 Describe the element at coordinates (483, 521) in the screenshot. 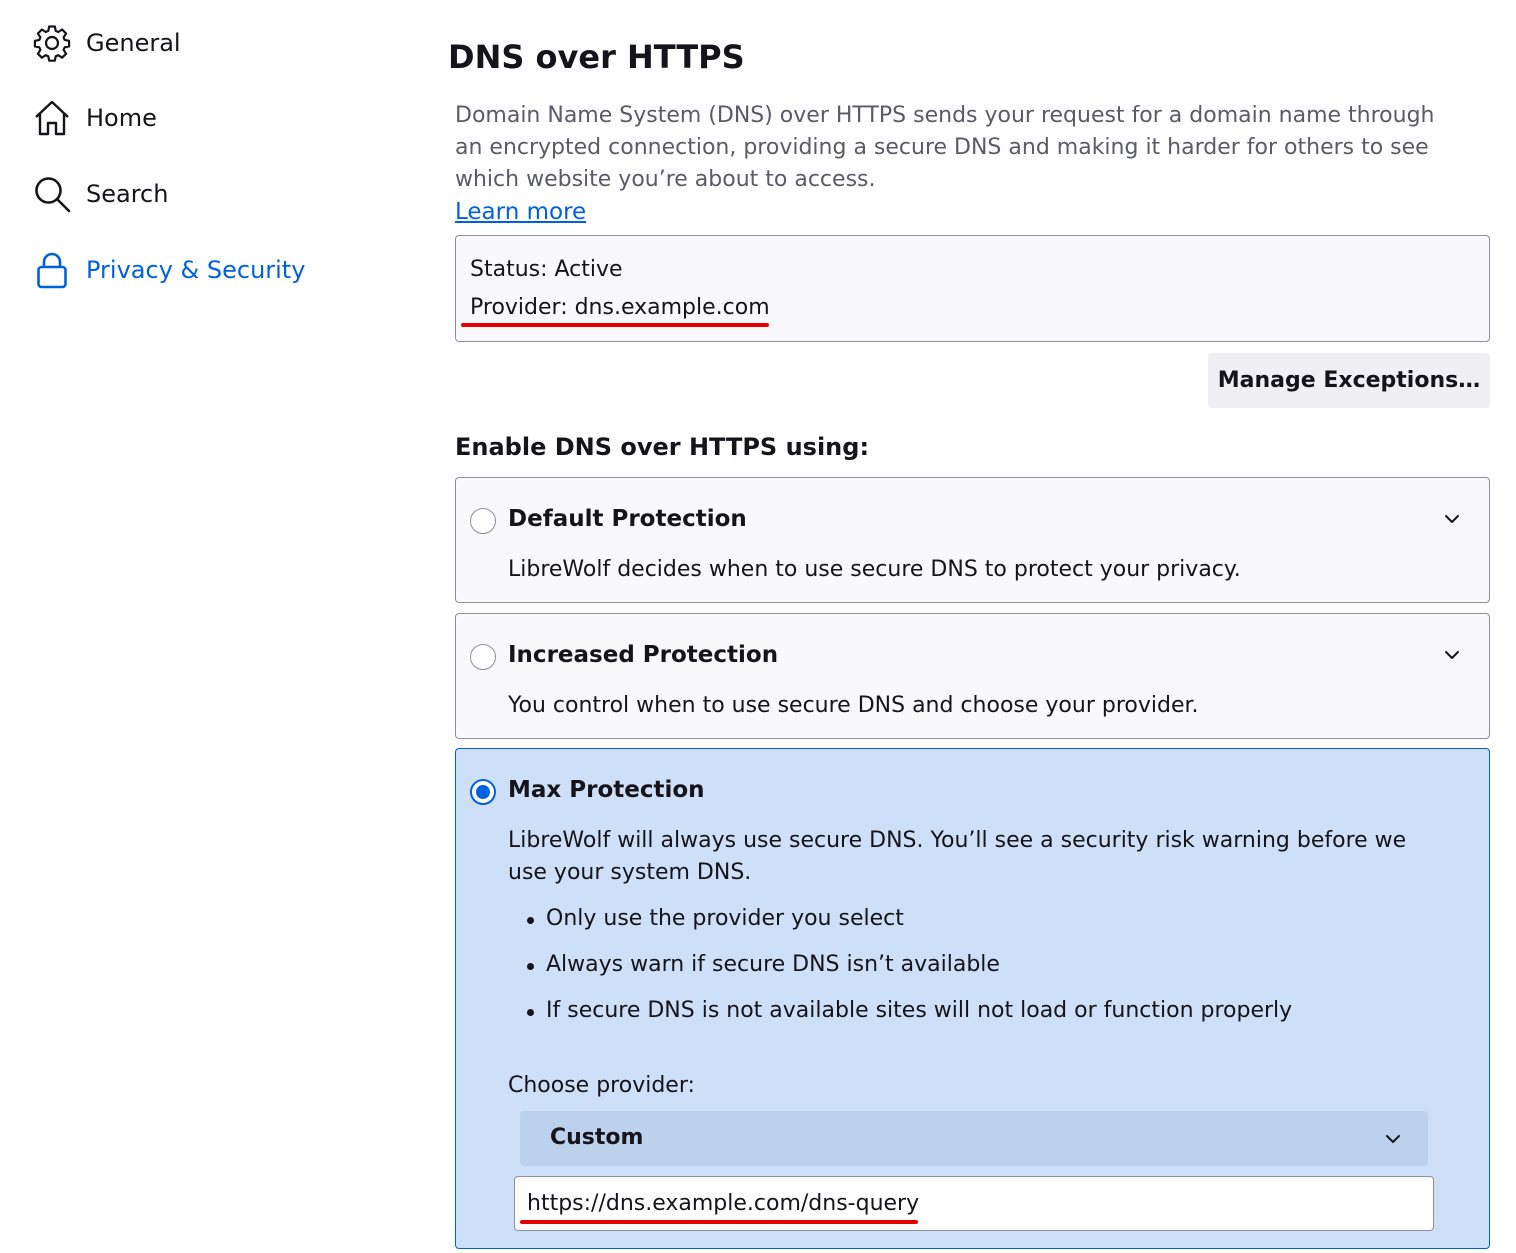

I see `radio-default-protection` at that location.